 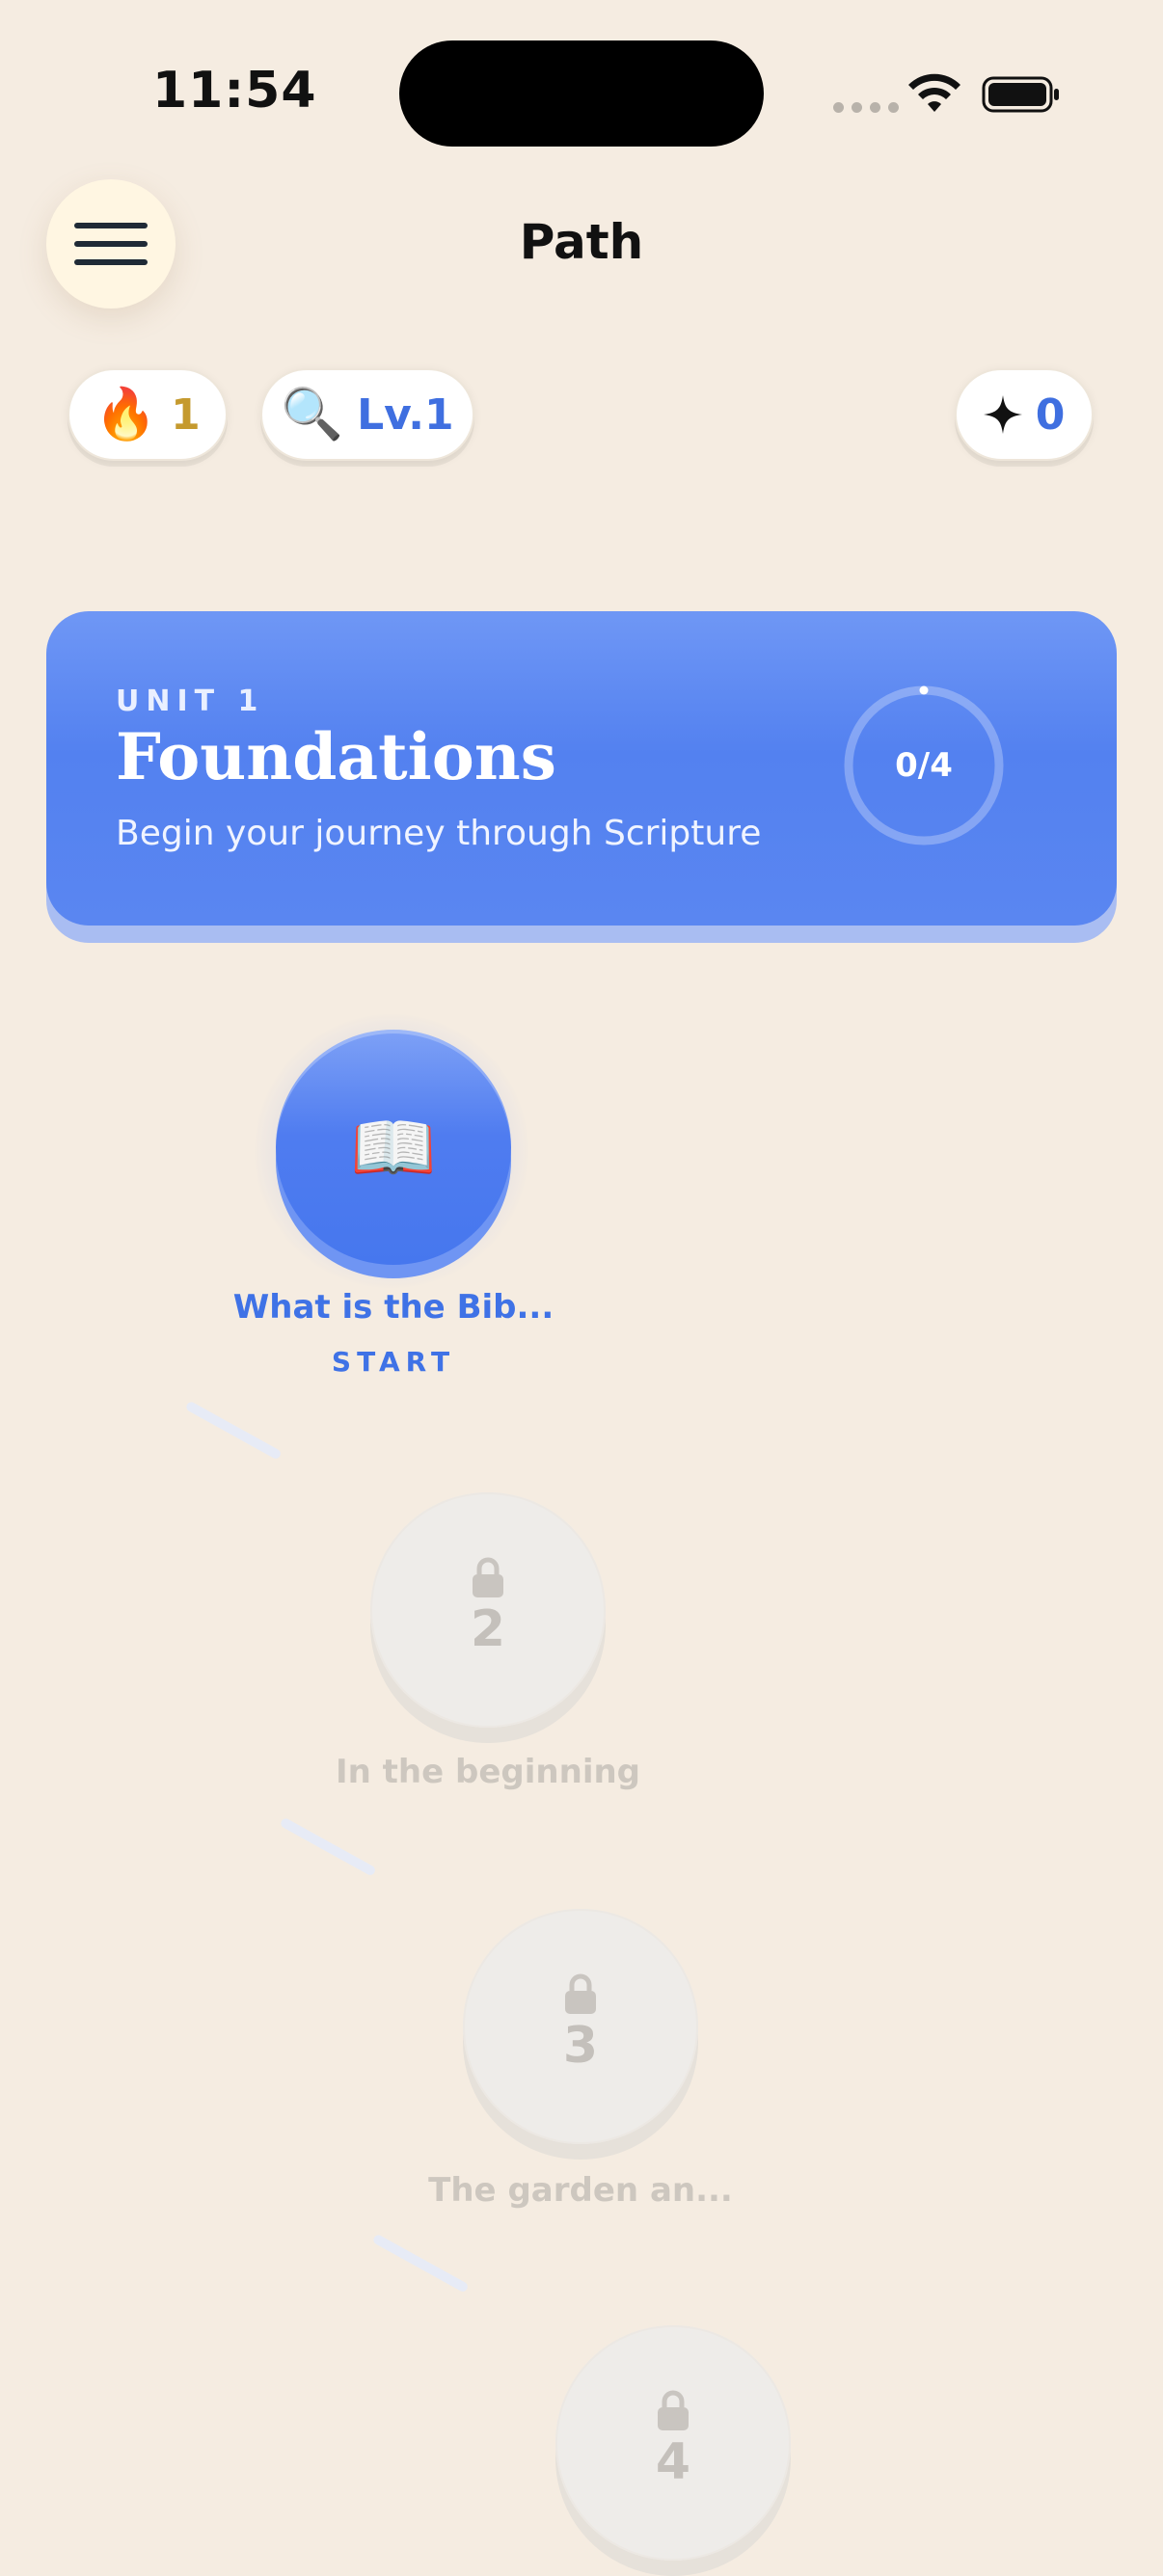 What do you see at coordinates (488, 1772) in the screenshot?
I see `lesson-2-label: In the beginning` at bounding box center [488, 1772].